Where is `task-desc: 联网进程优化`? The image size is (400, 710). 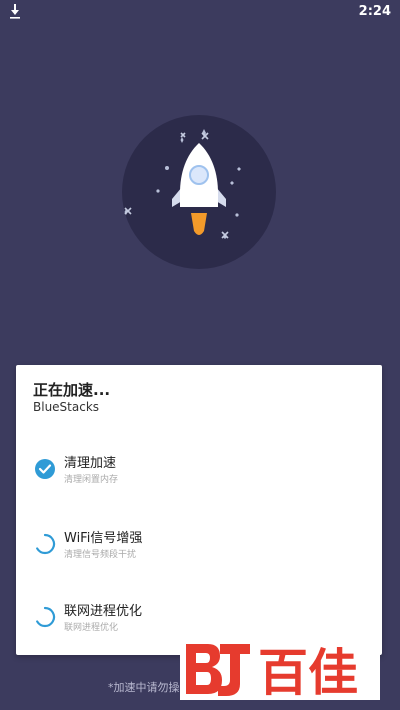 task-desc: 联网进程优化 is located at coordinates (91, 628).